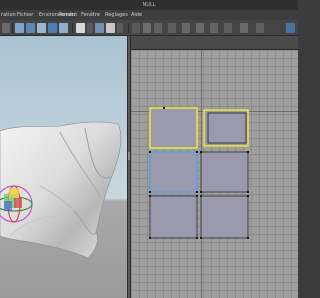  What do you see at coordinates (30, 28) in the screenshot?
I see `view-icon` at bounding box center [30, 28].